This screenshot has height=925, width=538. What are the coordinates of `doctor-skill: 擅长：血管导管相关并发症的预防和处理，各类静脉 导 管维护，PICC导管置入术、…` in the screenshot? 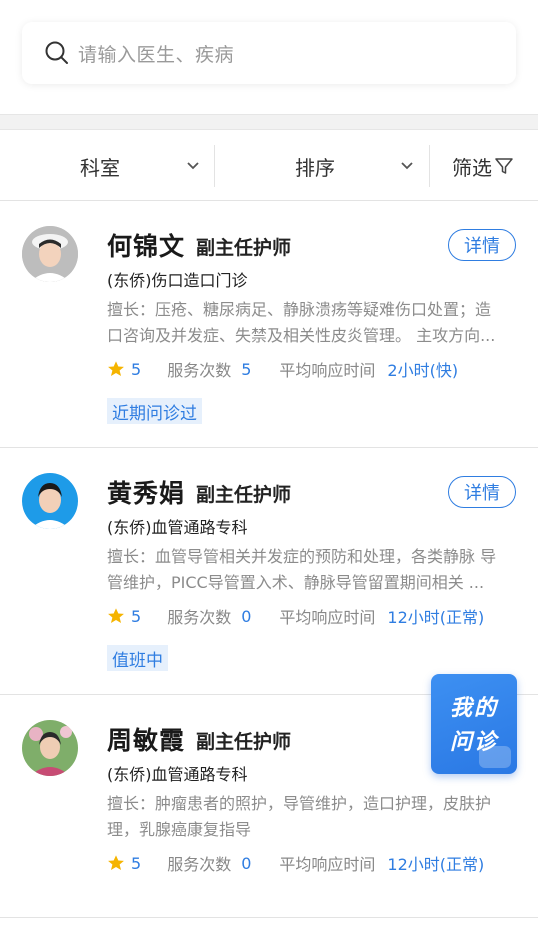 It's located at (311, 570).